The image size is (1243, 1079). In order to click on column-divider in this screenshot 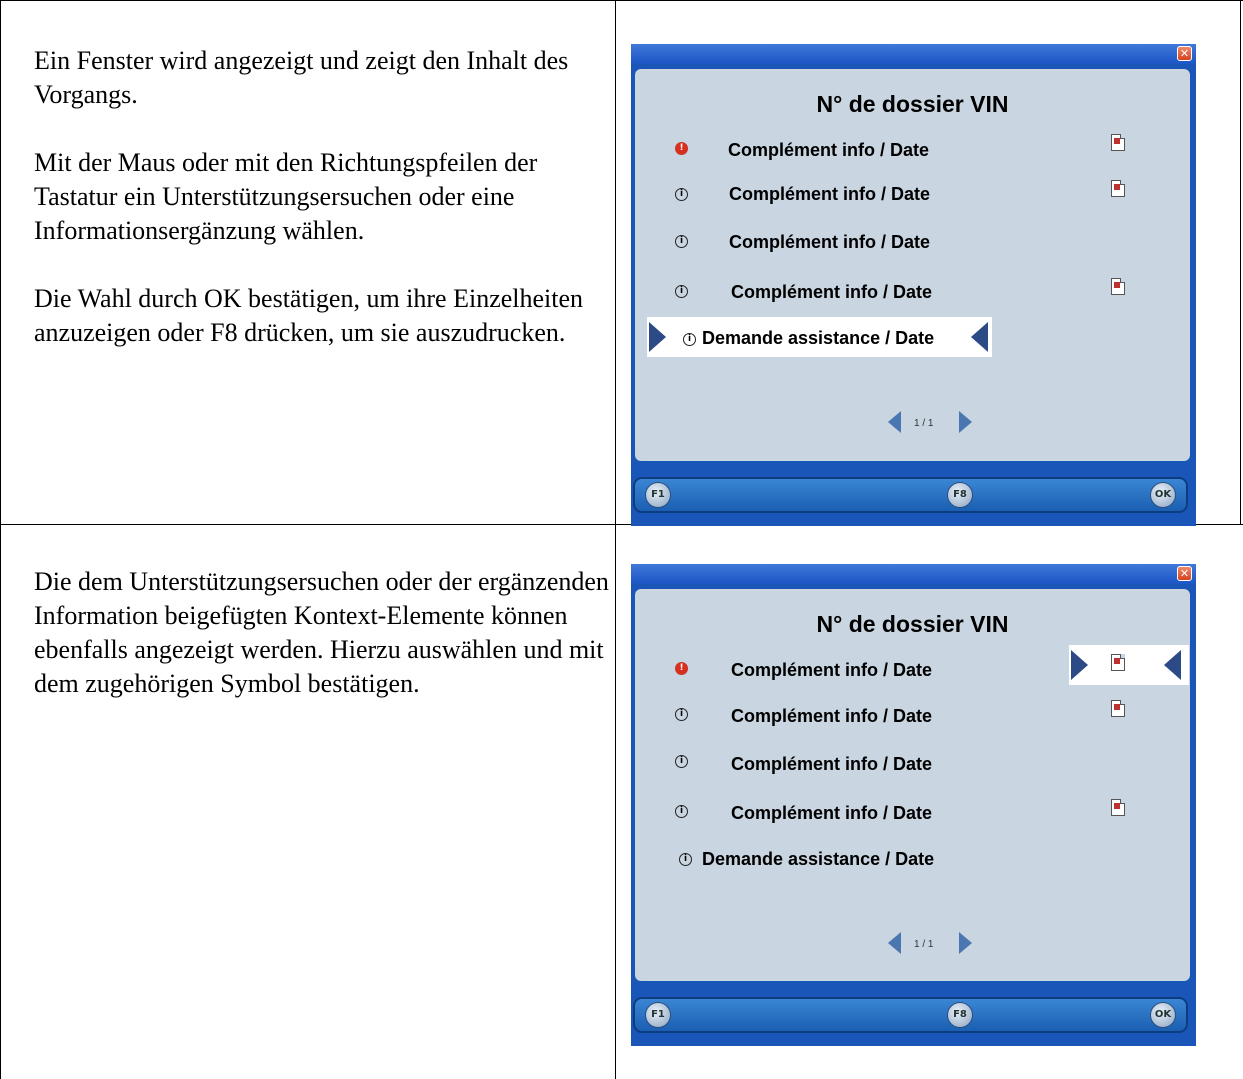, I will do `click(615, 539)`.